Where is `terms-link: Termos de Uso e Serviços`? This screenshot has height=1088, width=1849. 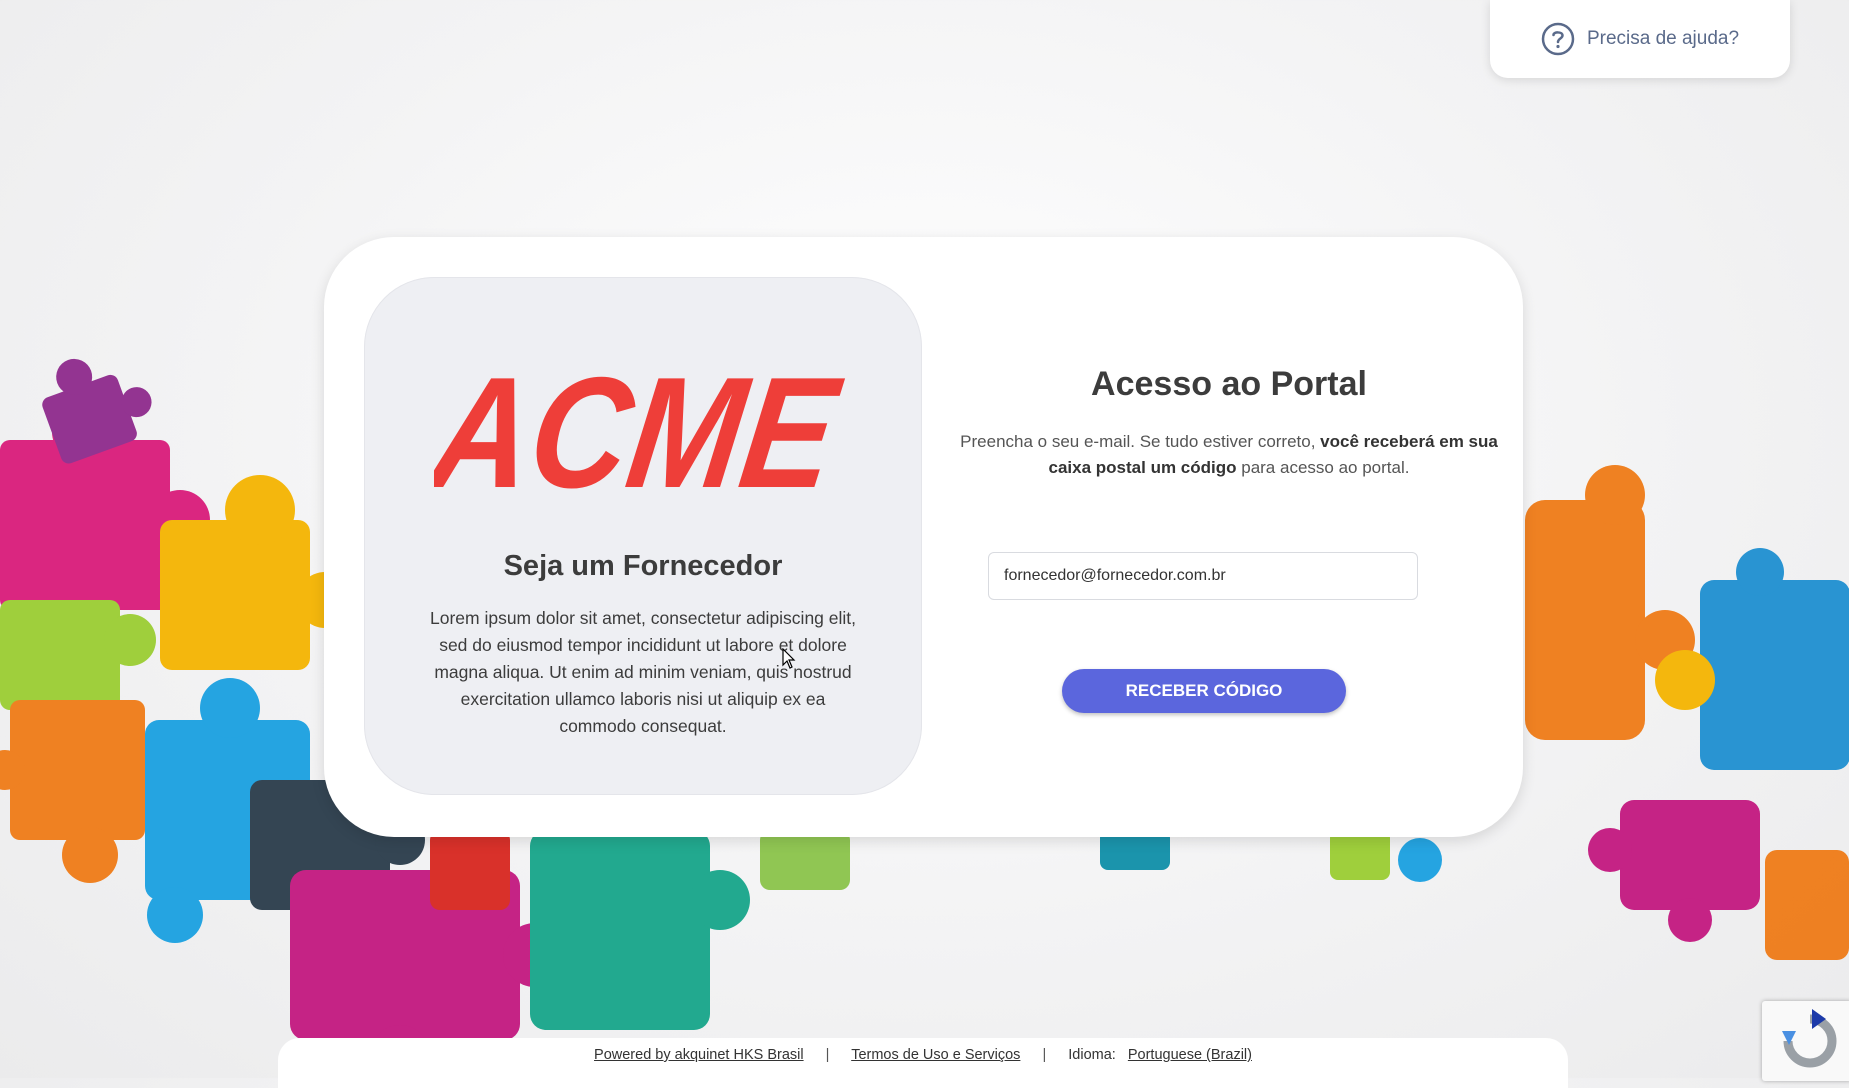
terms-link: Termos de Uso e Serviços is located at coordinates (935, 1055).